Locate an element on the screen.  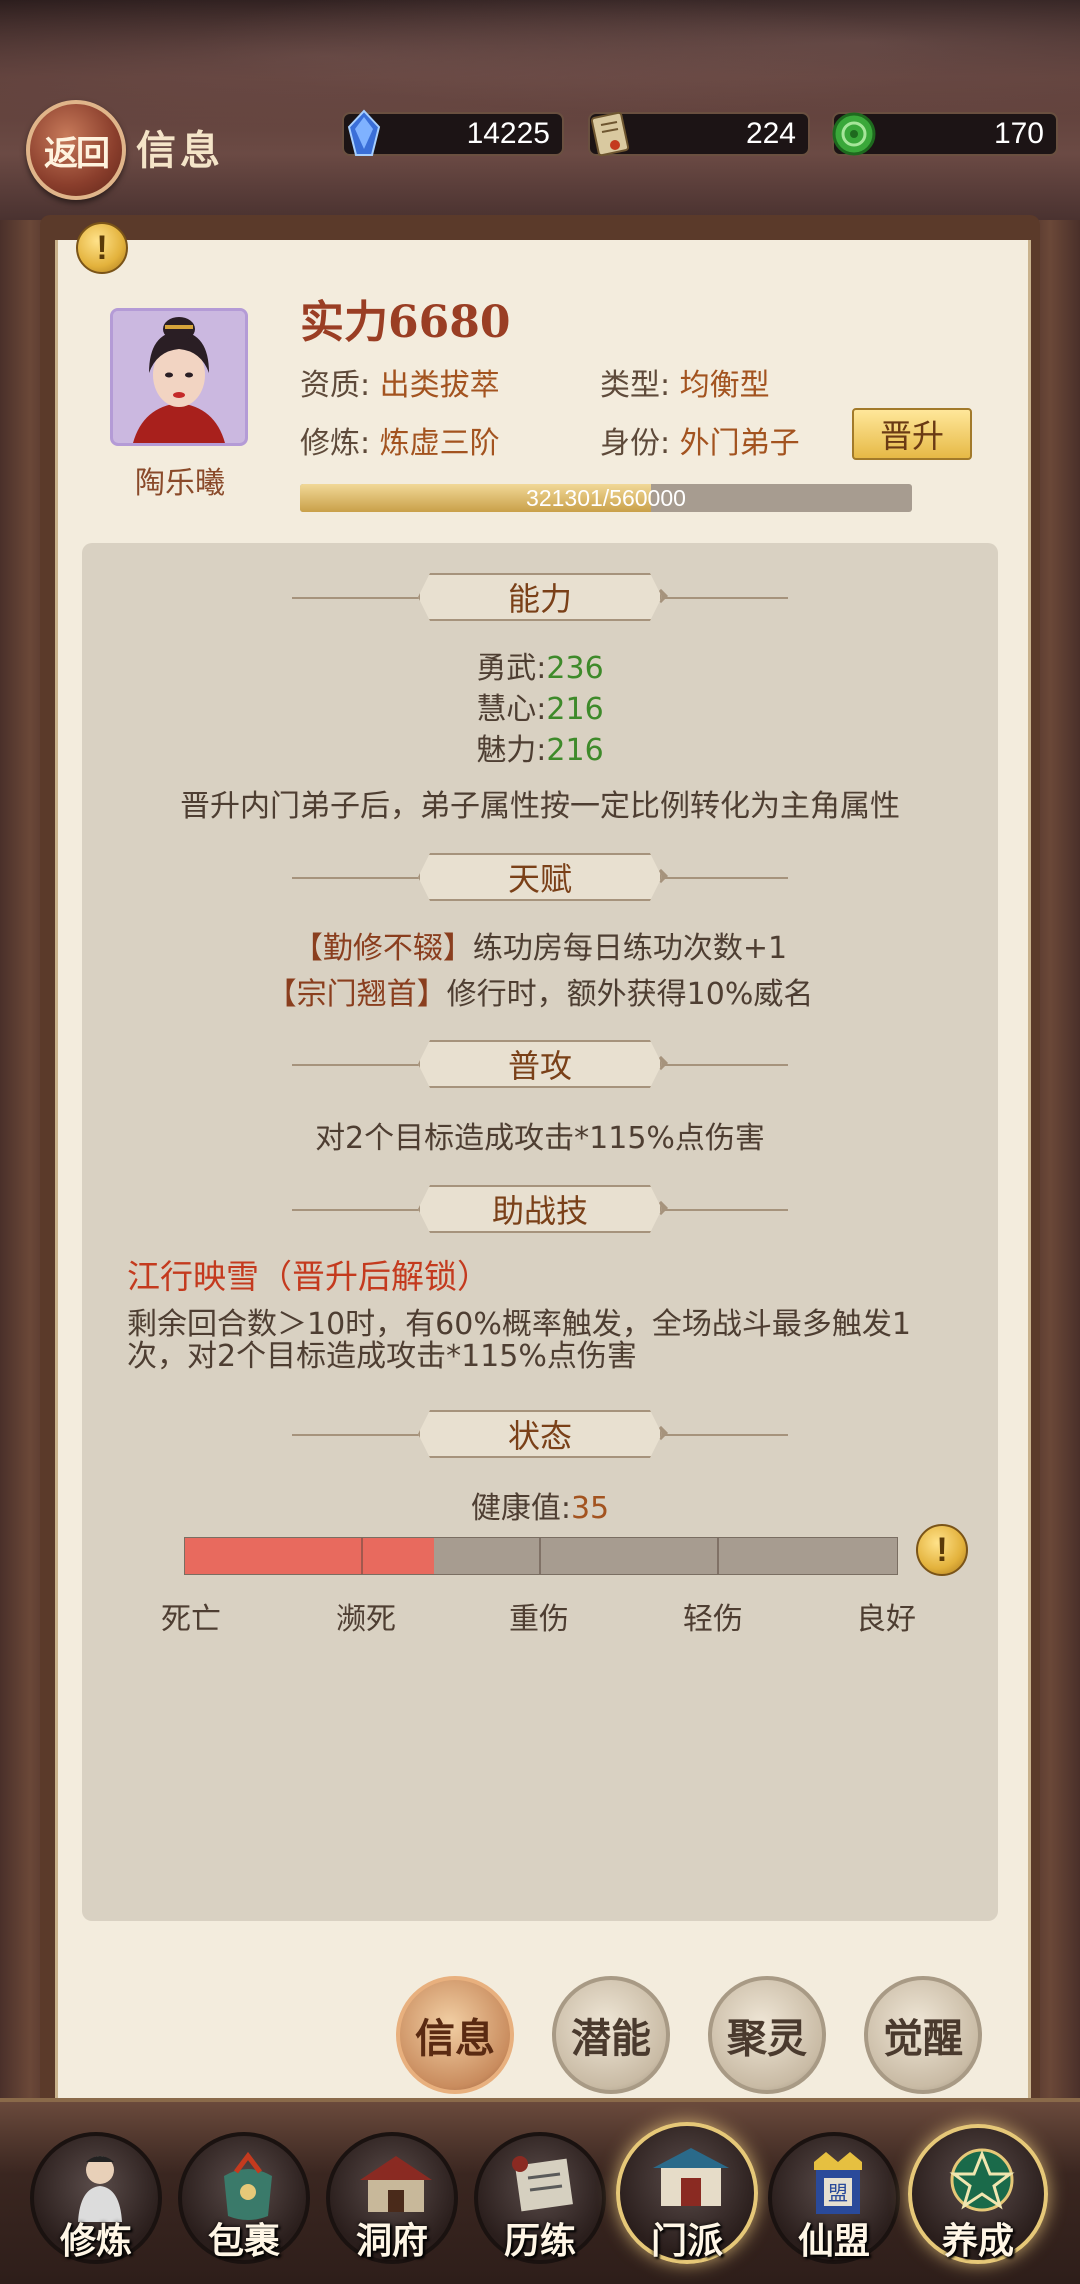
power-label: 实力 is located at coordinates (344, 322).